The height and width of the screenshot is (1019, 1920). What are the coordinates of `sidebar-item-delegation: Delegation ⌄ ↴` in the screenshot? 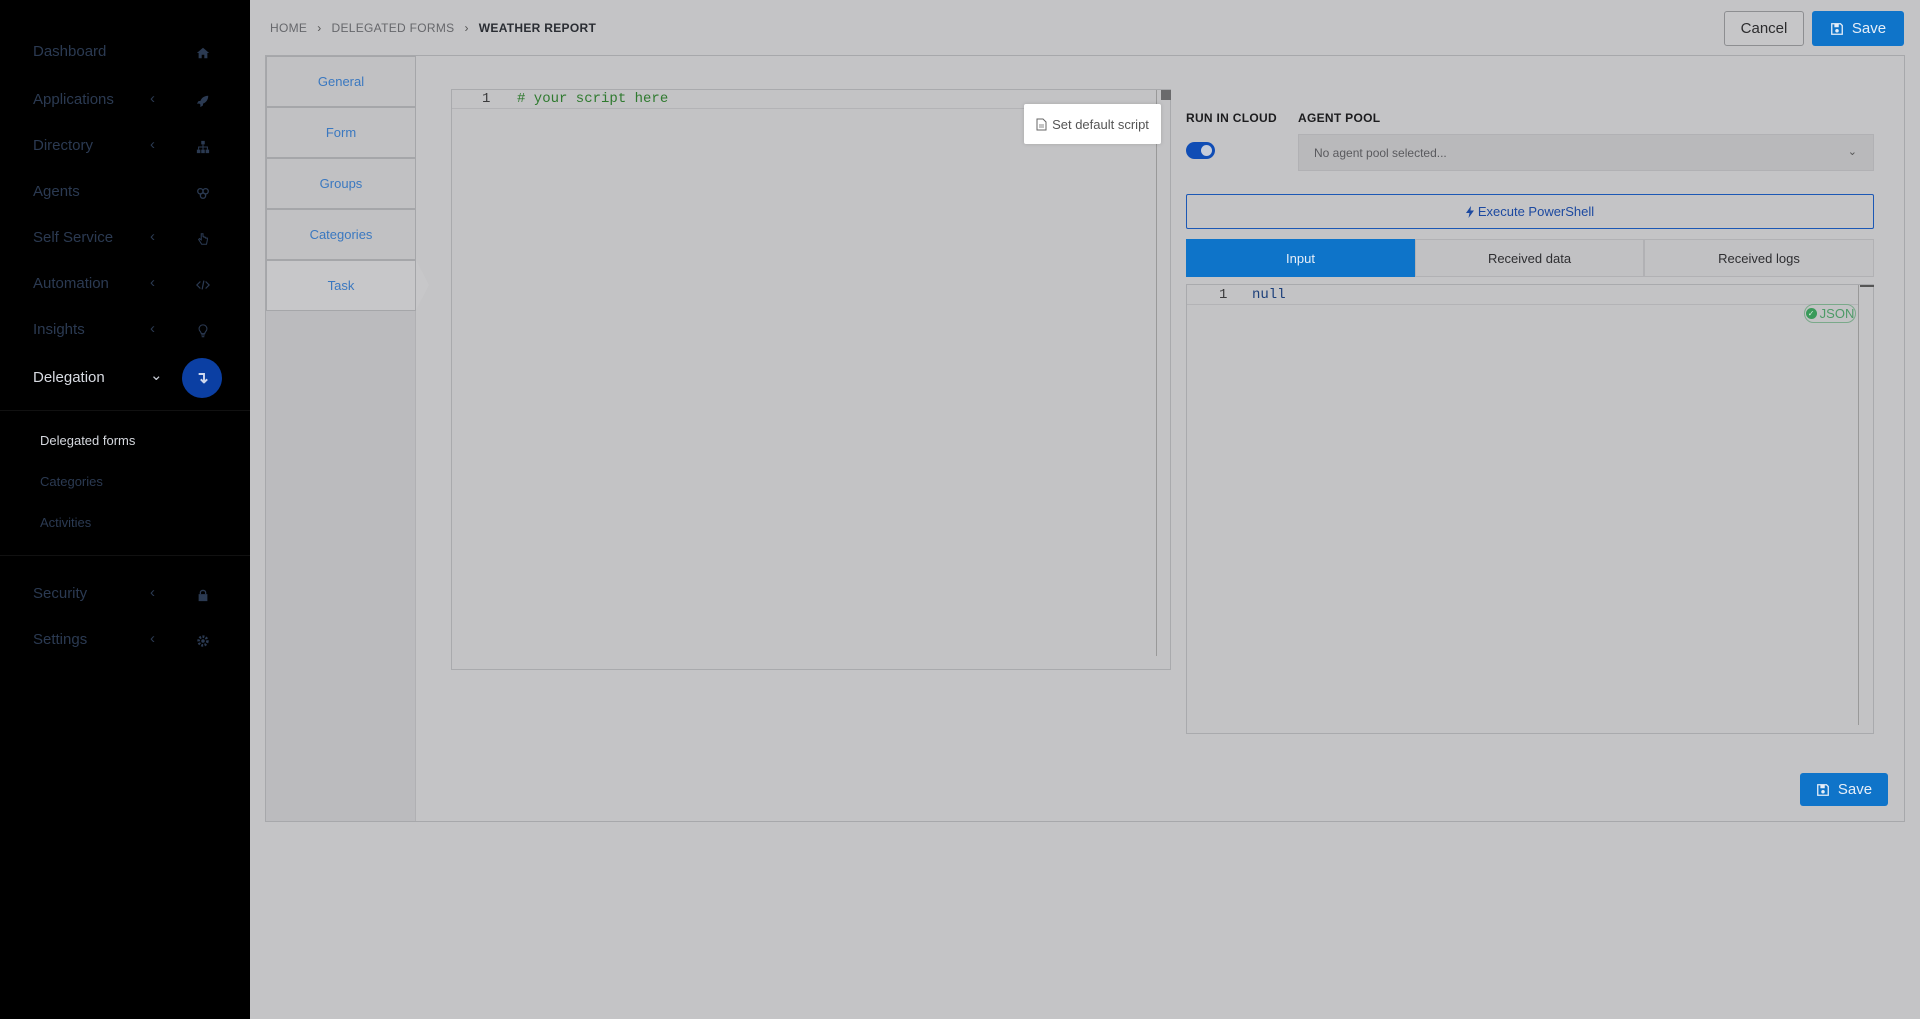 It's located at (125, 378).